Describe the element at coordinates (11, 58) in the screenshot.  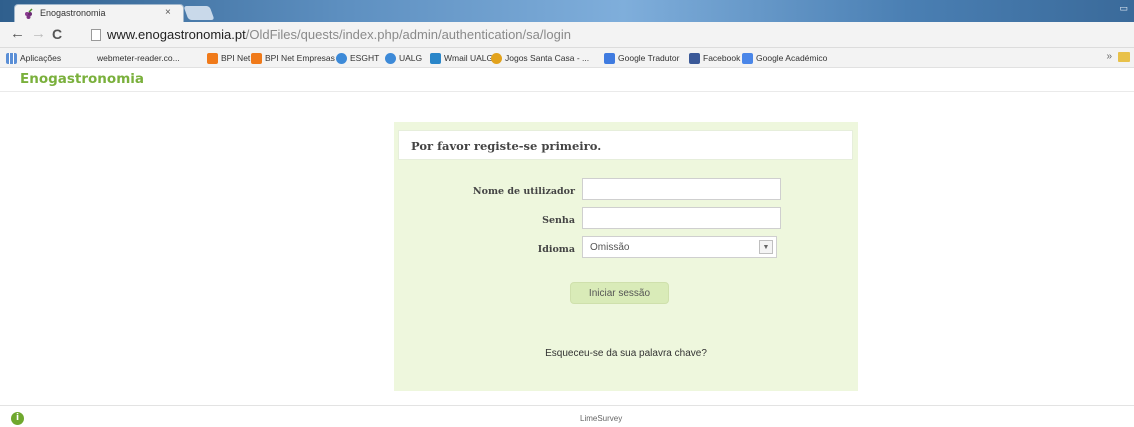
I see `apps-grid-icon` at that location.